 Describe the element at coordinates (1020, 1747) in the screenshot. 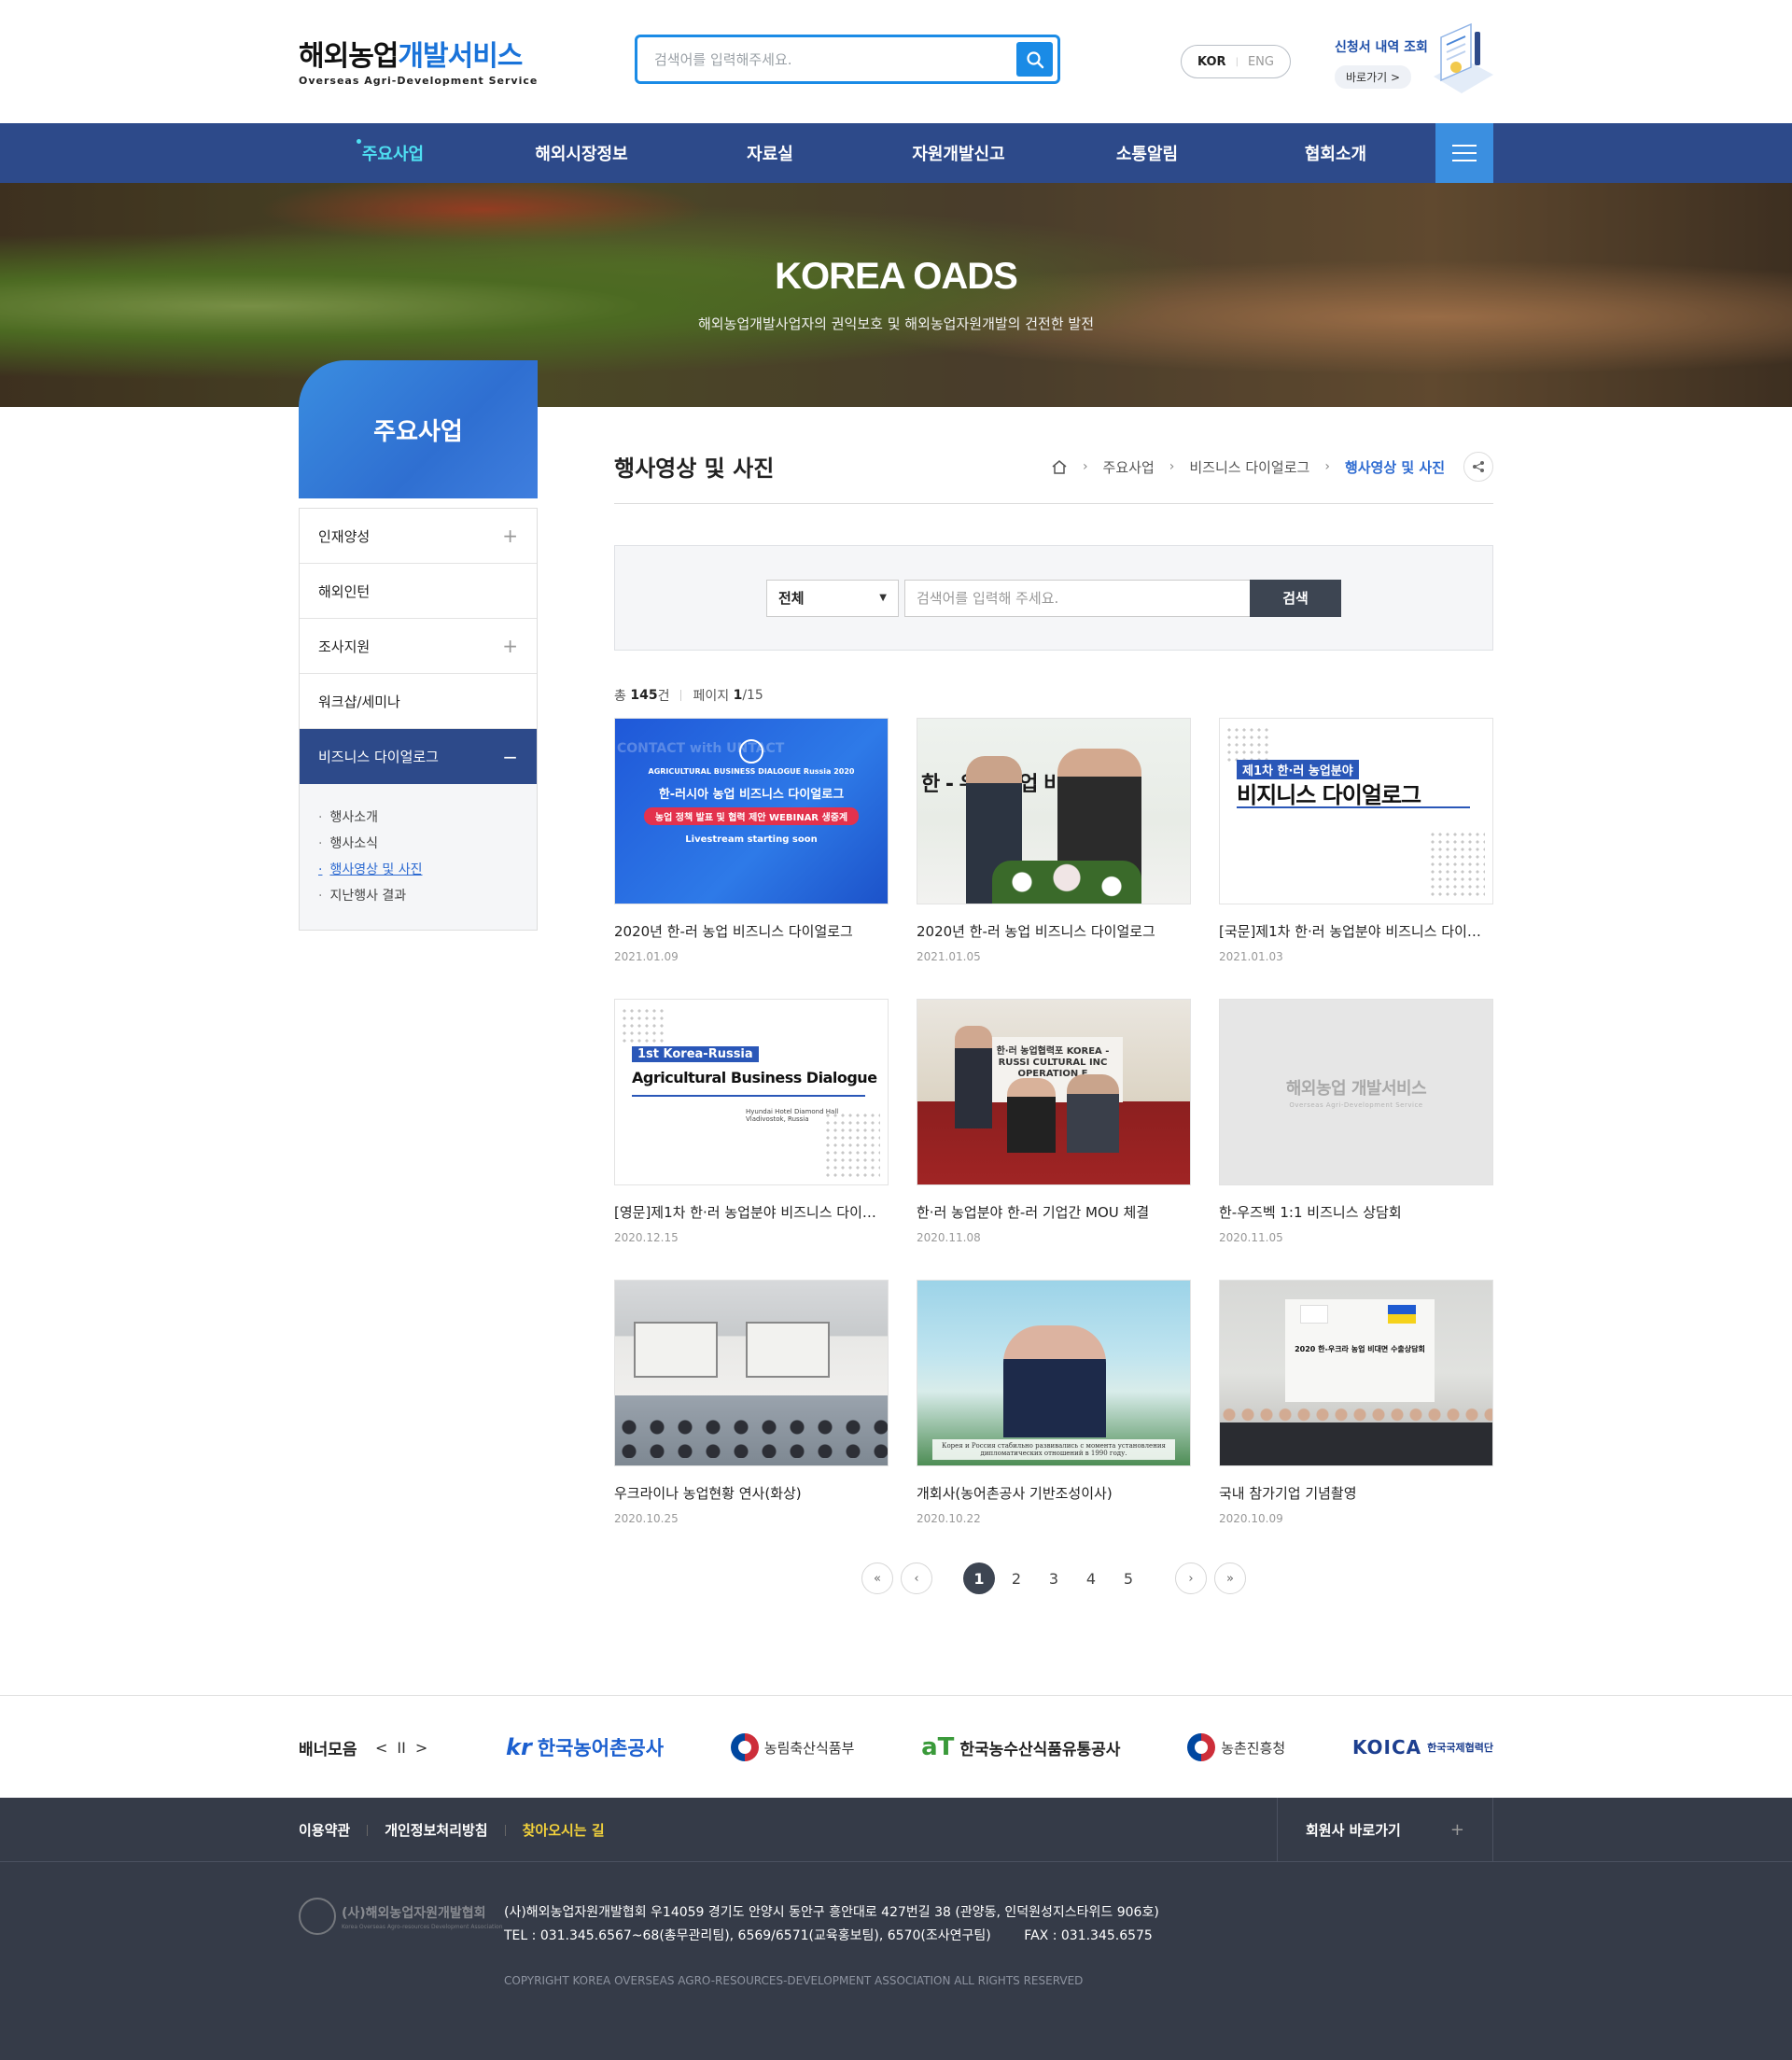

I see `banner-link-at: aT 한국농수산식품유통공사` at that location.